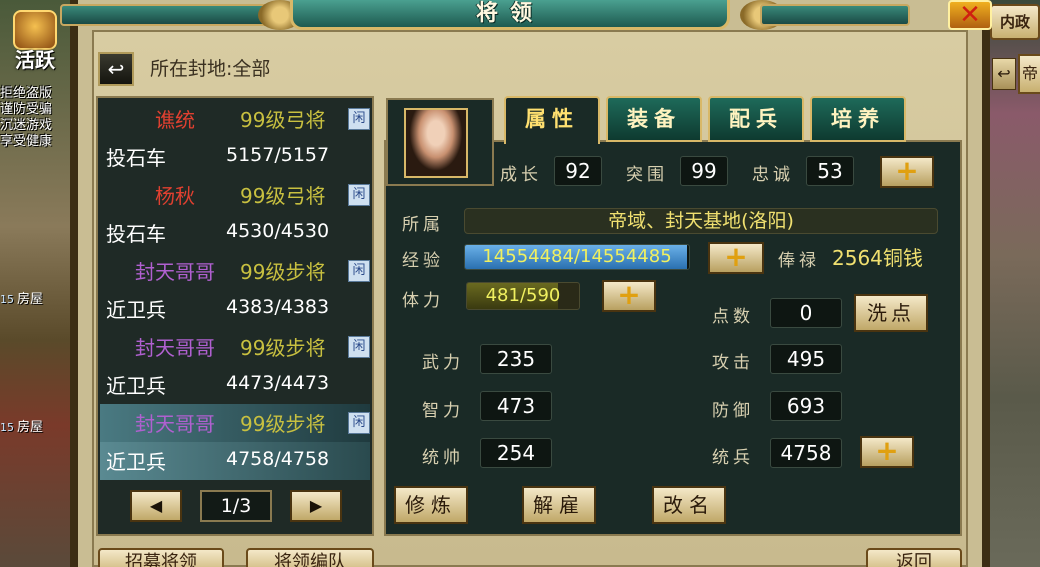 The image size is (1040, 567). Describe the element at coordinates (278, 383) in the screenshot. I see `unit-count: 4473/4473` at that location.